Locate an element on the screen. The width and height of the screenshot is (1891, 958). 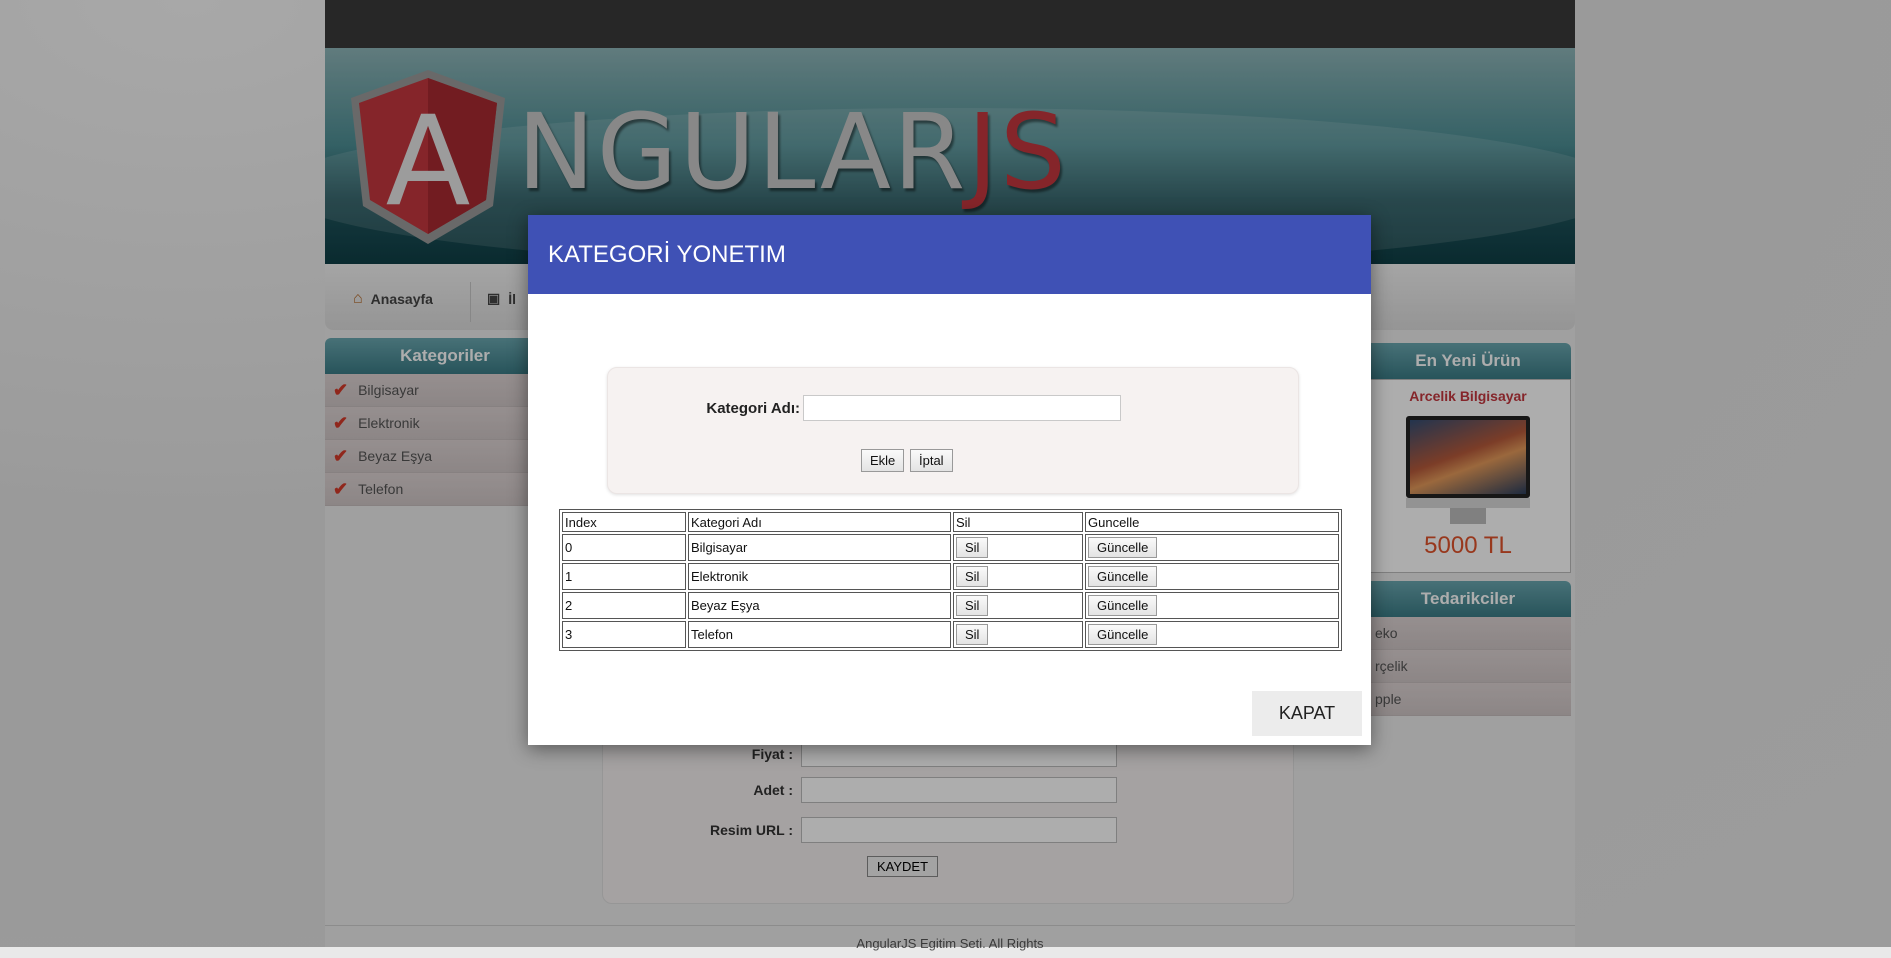
row-name: Elektronik is located at coordinates (819, 576).